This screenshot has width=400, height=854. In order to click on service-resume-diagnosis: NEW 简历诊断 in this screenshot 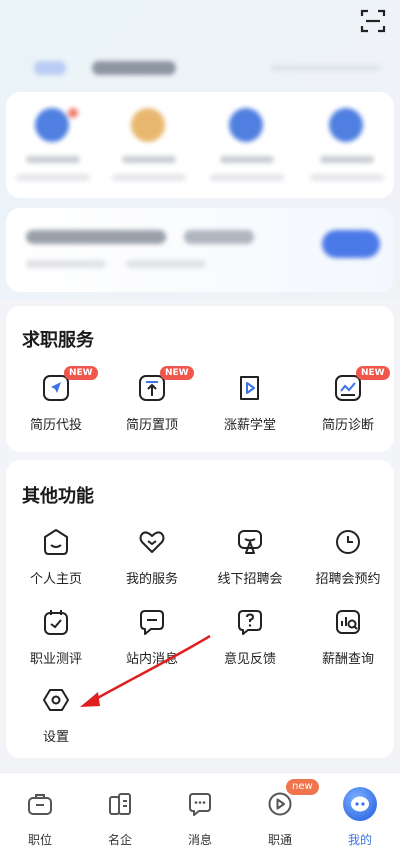, I will do `click(348, 405)`.